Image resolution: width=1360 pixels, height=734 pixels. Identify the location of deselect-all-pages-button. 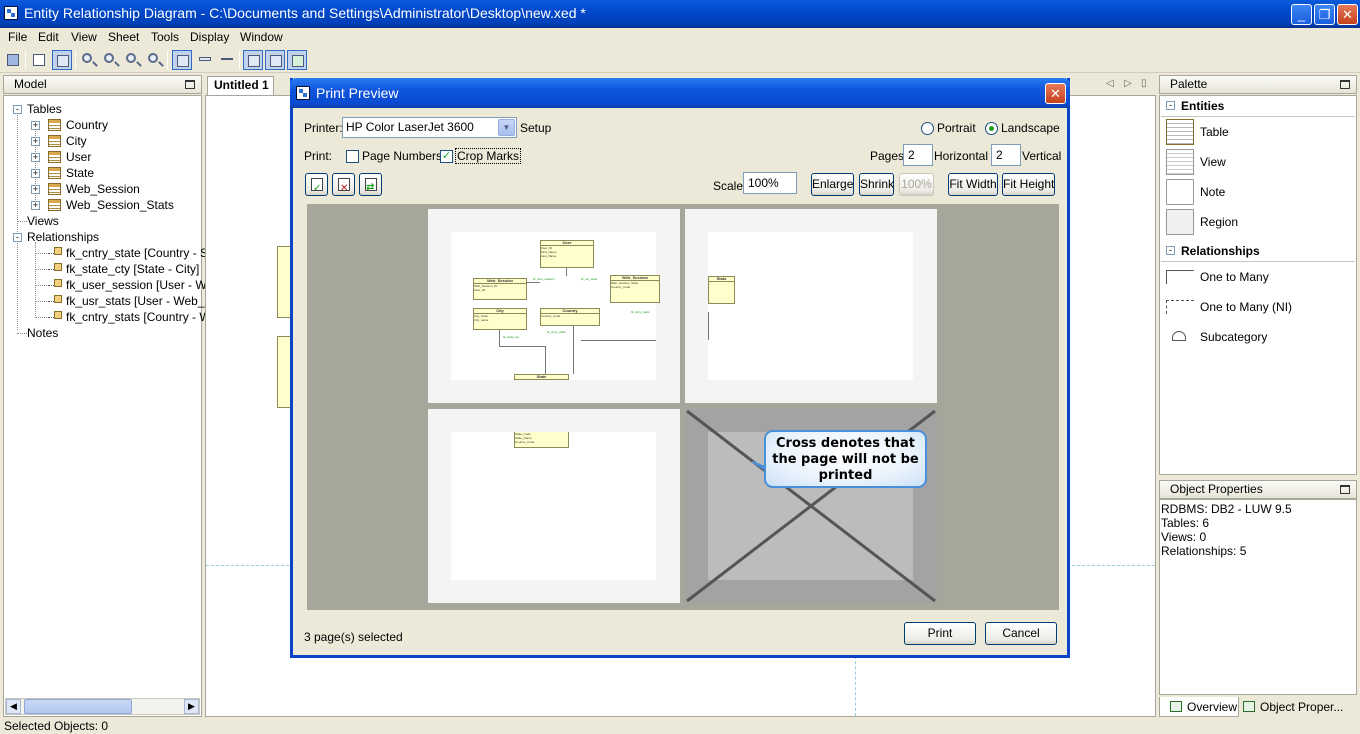
(343, 186).